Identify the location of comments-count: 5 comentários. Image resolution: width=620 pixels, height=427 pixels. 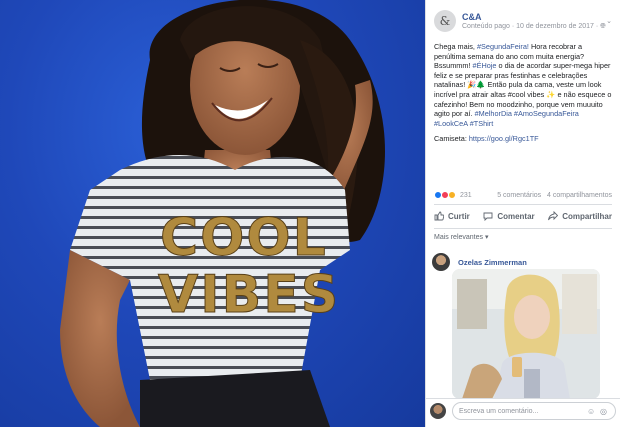
(519, 195).